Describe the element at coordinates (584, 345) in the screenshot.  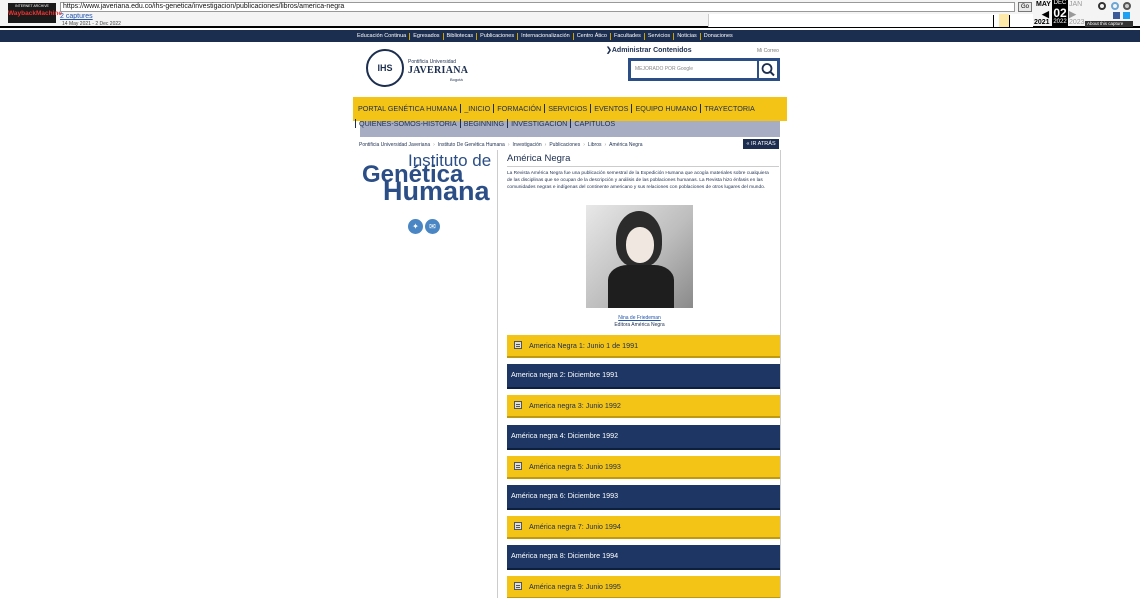
I see `issue-link-label: America Negra 1: Junio 1 de 1991` at that location.